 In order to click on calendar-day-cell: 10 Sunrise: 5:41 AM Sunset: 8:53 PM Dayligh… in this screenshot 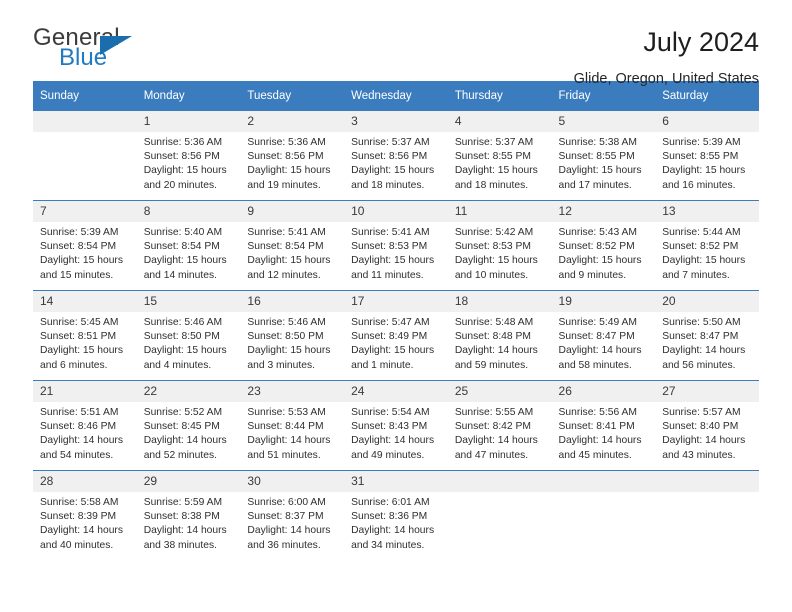, I will do `click(396, 245)`.